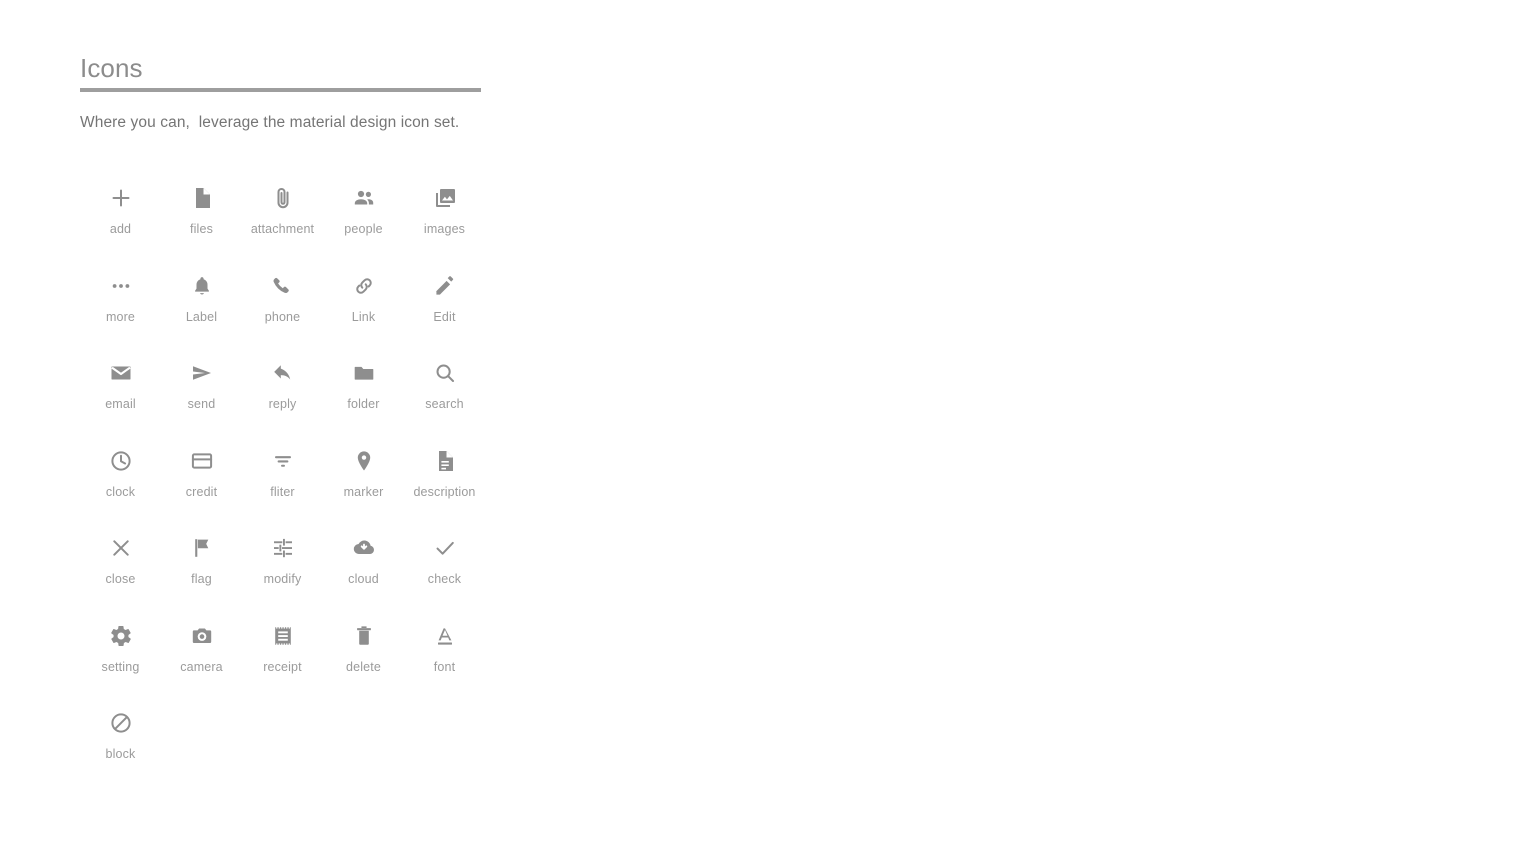 This screenshot has height=863, width=1518. Describe the element at coordinates (444, 579) in the screenshot. I see `icon-label: check` at that location.